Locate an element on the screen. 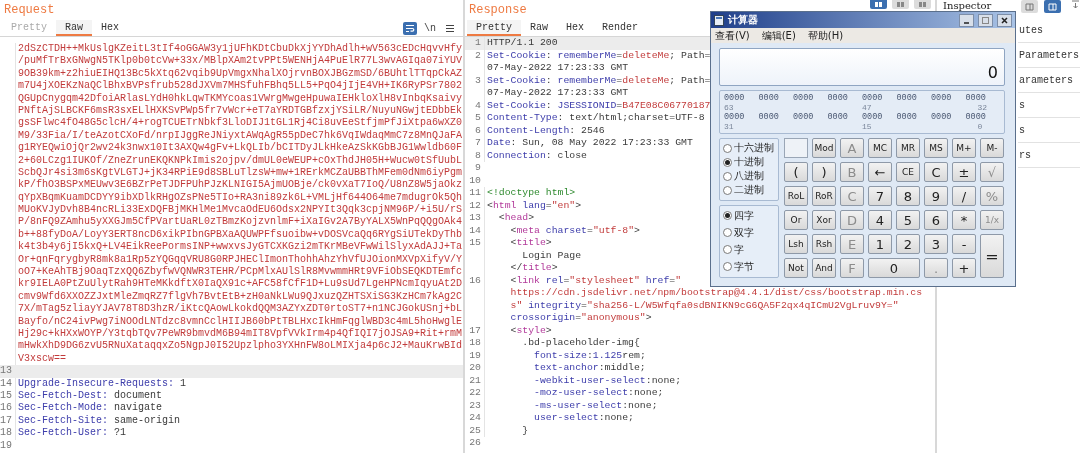 The image size is (1080, 453). calculator-key: 6 is located at coordinates (936, 220).